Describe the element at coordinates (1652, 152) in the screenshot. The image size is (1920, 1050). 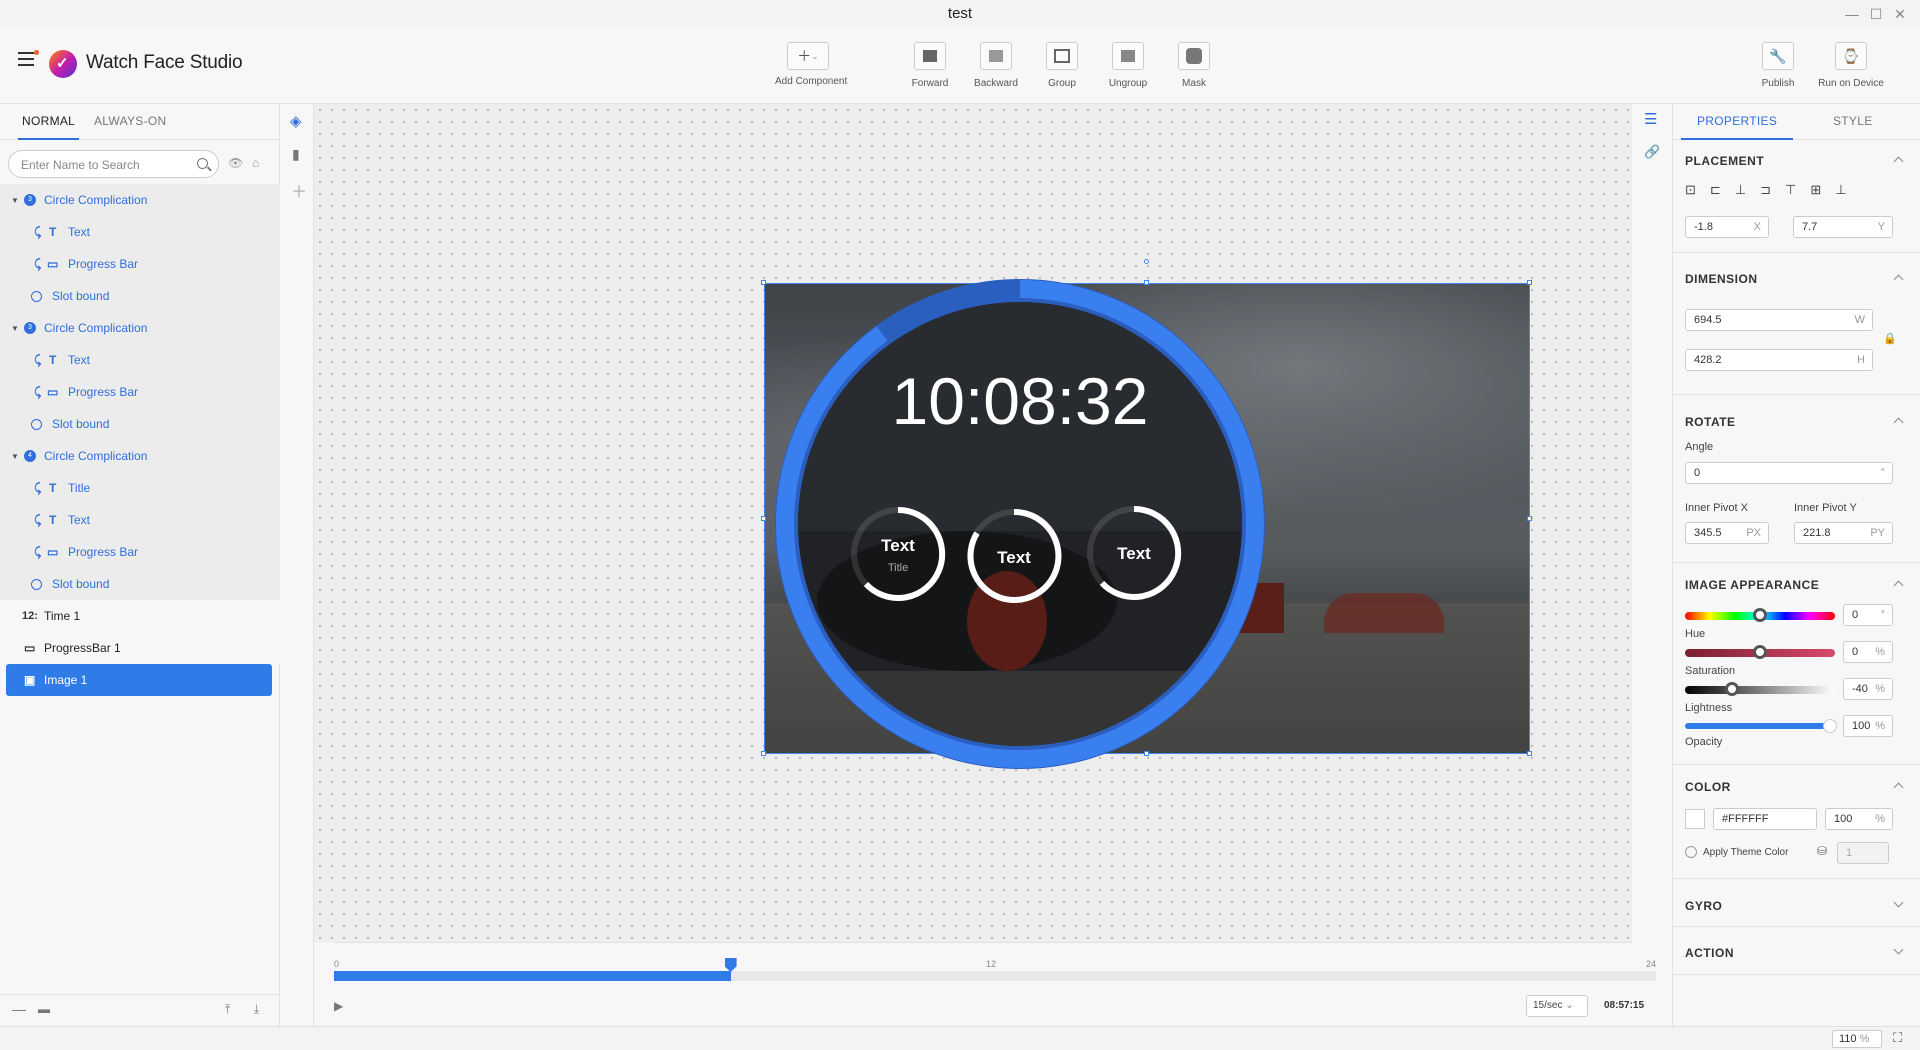
I see `link-icon: 🔗` at that location.